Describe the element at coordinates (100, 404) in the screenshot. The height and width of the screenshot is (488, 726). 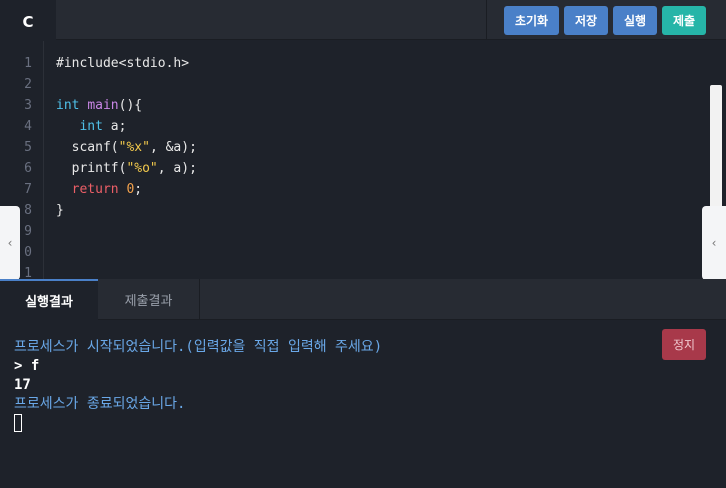
I see `console-line: 프로세스가 종료되었습니다.` at that location.